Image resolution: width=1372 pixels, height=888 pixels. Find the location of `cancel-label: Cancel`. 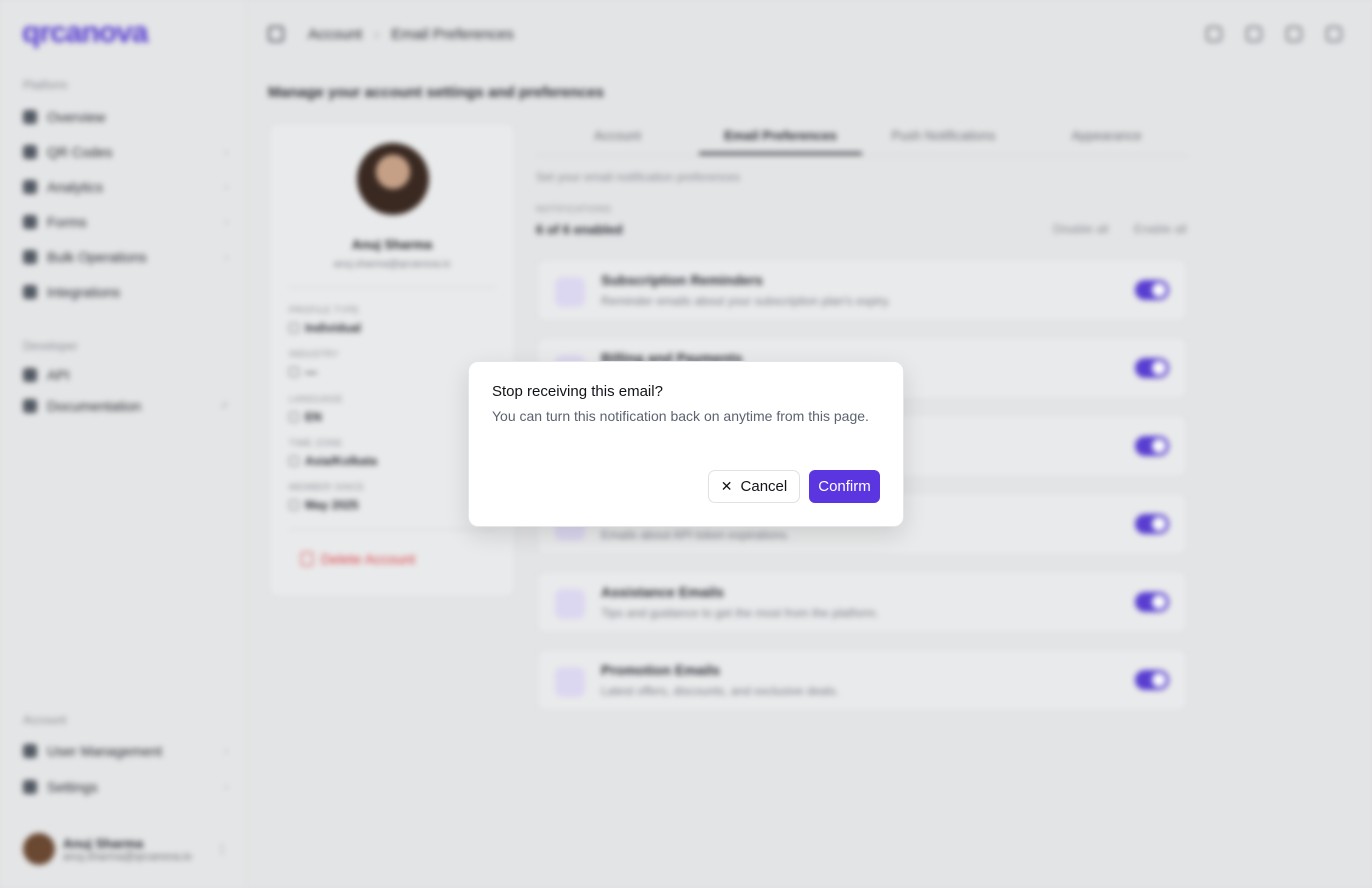

cancel-label: Cancel is located at coordinates (764, 486).